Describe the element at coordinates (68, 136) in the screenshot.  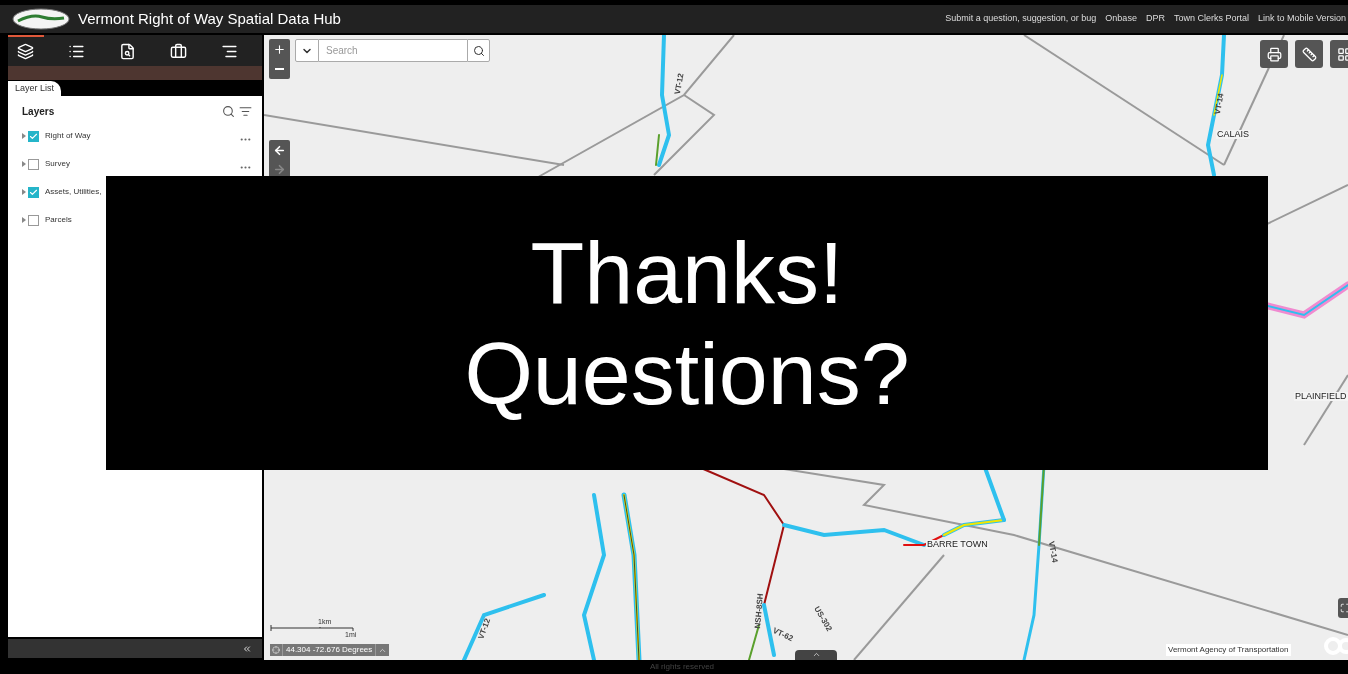
I see `layer-name: Right of Way` at that location.